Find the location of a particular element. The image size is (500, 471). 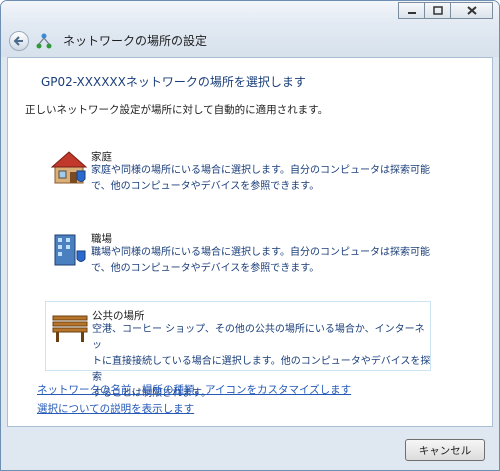

explain-link: 選択についての説明を表示します is located at coordinates (115, 408).